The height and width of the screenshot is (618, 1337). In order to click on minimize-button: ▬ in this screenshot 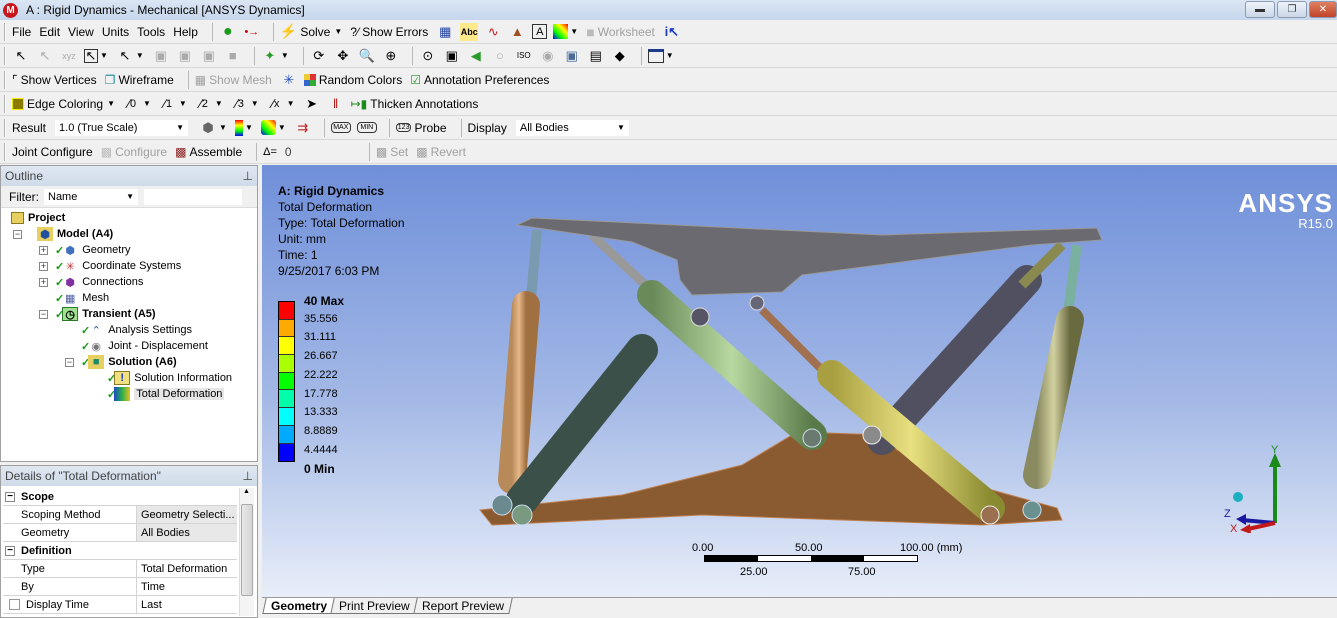, I will do `click(1260, 9)`.